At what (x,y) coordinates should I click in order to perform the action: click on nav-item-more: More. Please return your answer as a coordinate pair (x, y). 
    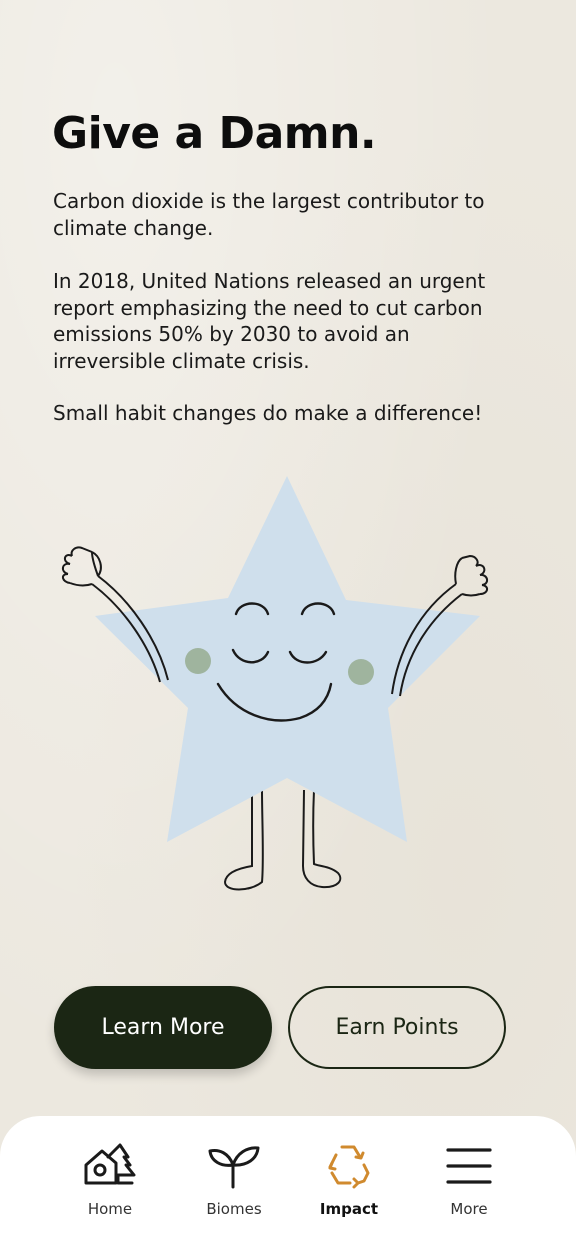
    Looking at the image, I should click on (469, 1180).